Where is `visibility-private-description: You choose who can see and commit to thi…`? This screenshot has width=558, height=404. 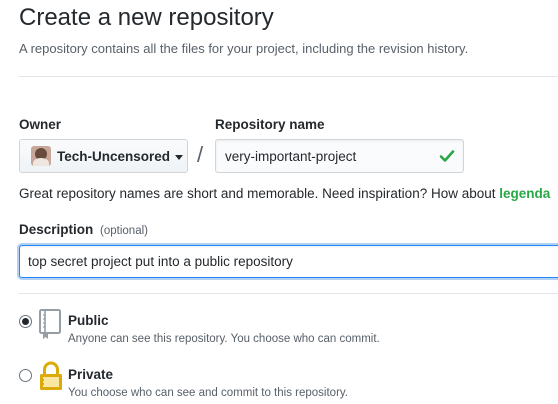
visibility-private-description: You choose who can see and commit to thi… is located at coordinates (208, 393).